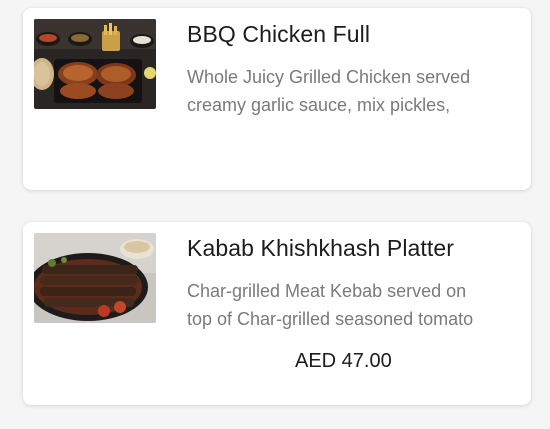  What do you see at coordinates (95, 278) in the screenshot?
I see `kabab-platter-image` at bounding box center [95, 278].